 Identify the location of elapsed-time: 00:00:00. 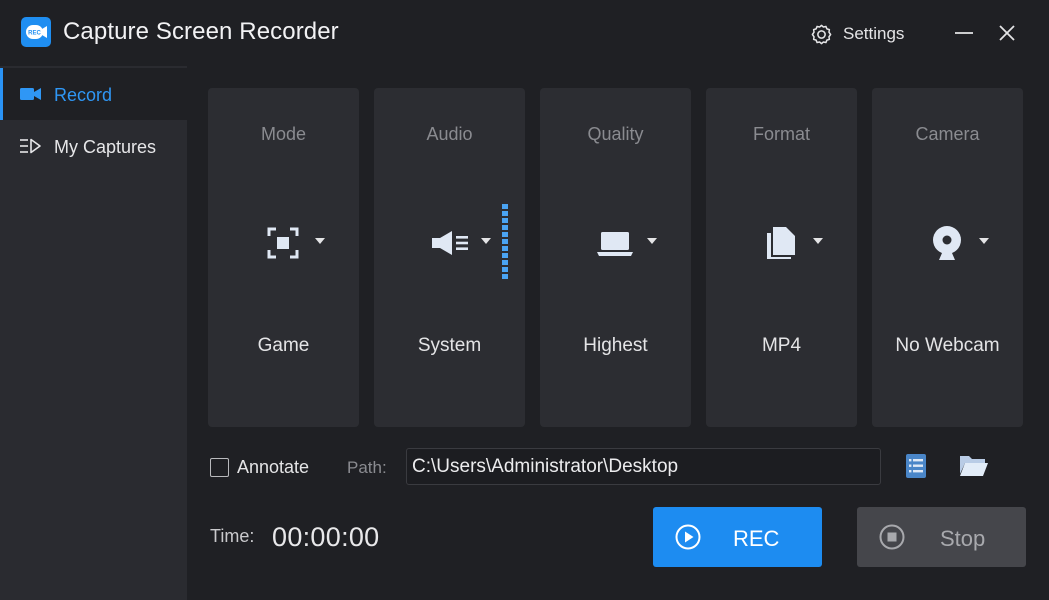
(326, 537).